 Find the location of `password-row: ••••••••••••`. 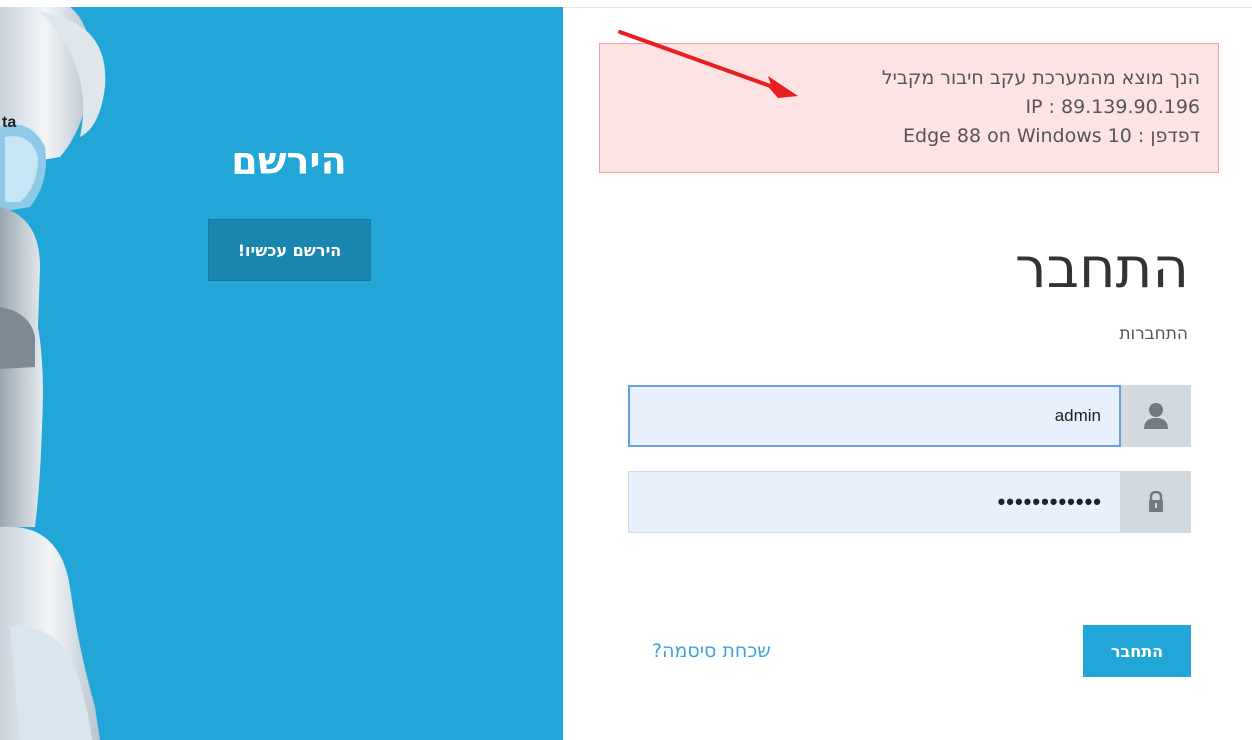

password-row: •••••••••••• is located at coordinates (909, 502).